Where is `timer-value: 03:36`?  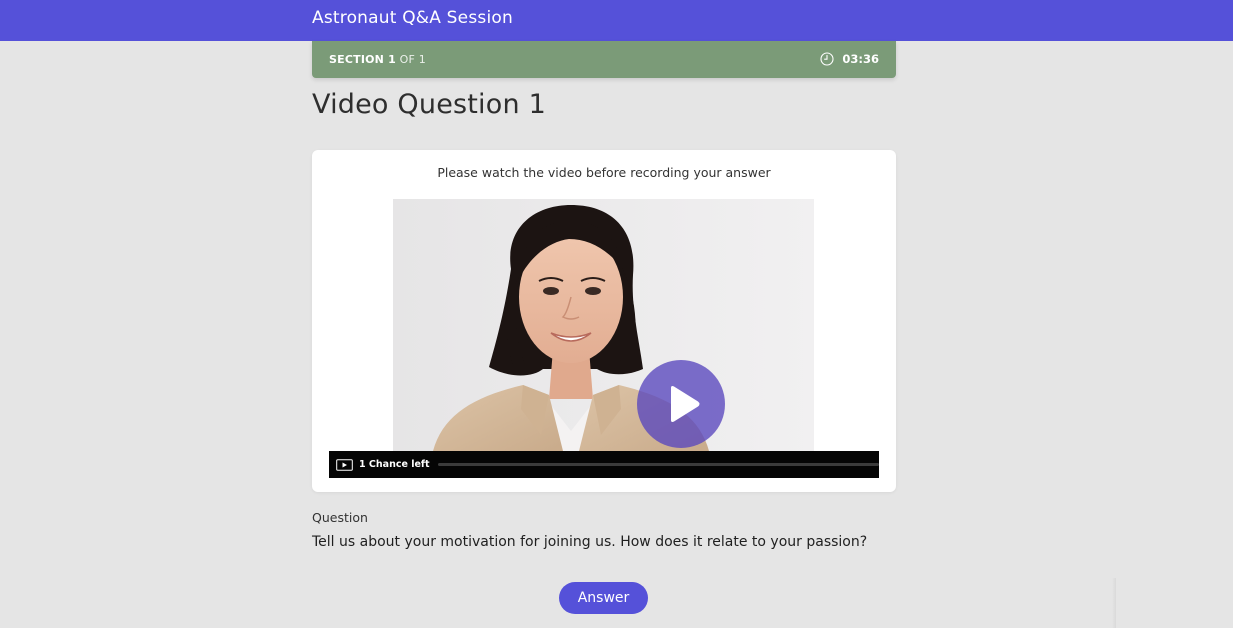 timer-value: 03:36 is located at coordinates (860, 59).